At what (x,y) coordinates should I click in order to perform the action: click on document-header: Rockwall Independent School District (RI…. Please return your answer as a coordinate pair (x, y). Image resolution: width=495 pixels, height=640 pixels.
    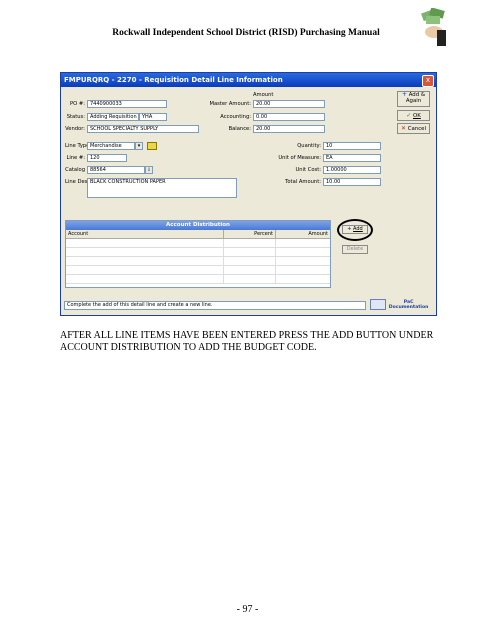
    Looking at the image, I should click on (246, 33).